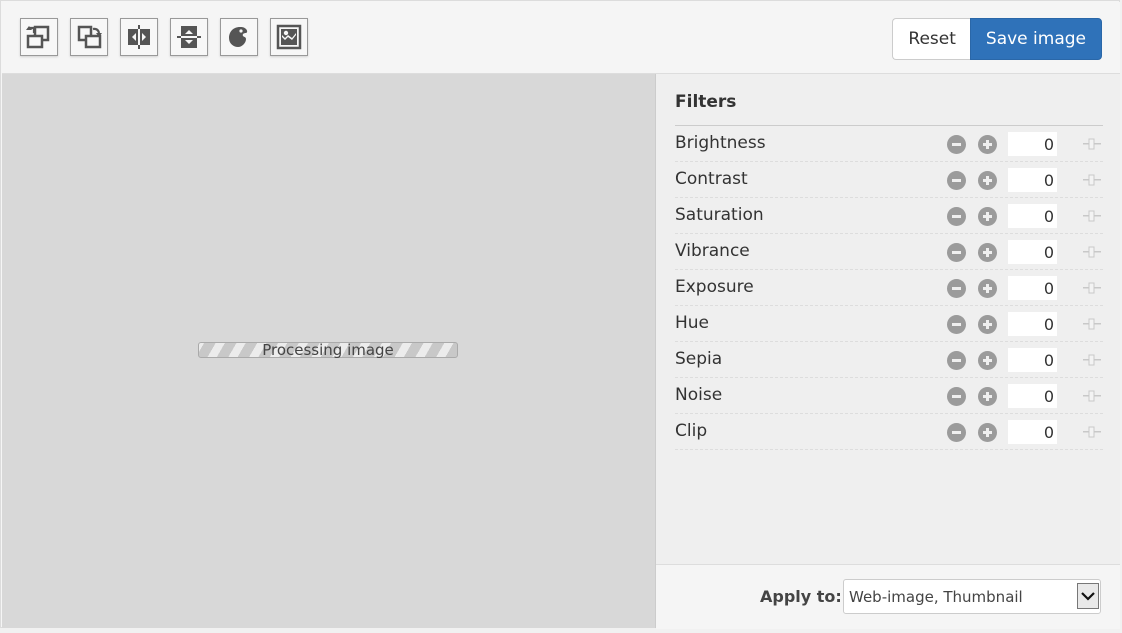 Image resolution: width=1122 pixels, height=633 pixels. I want to click on filter-label: Clip, so click(691, 431).